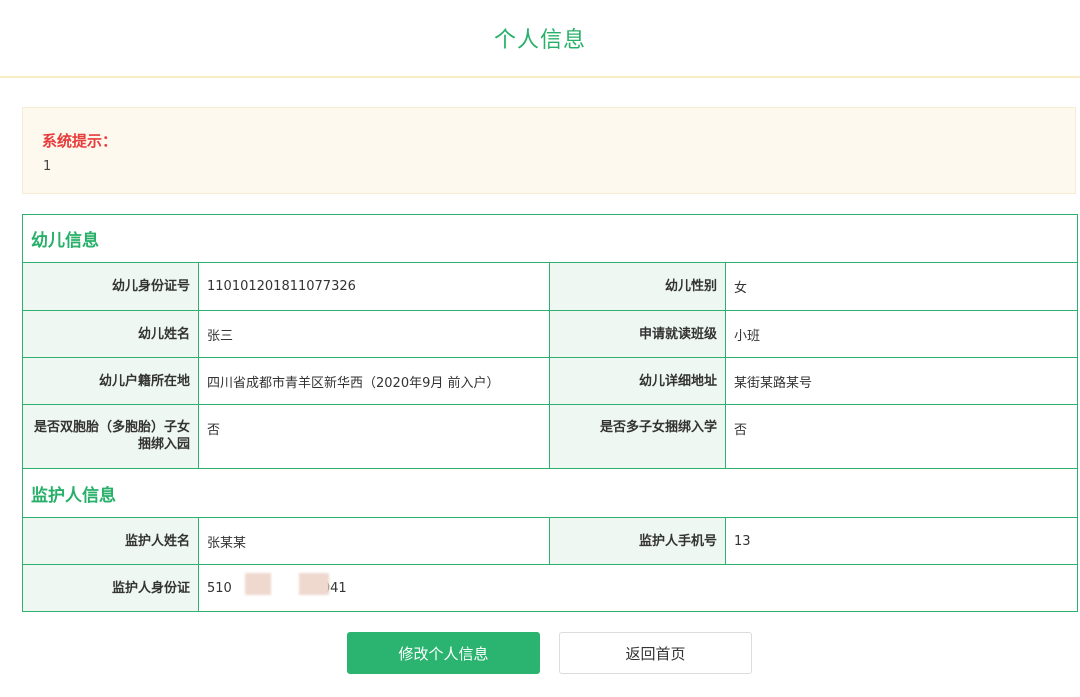  Describe the element at coordinates (374, 436) in the screenshot. I see `twins-value: 否` at that location.